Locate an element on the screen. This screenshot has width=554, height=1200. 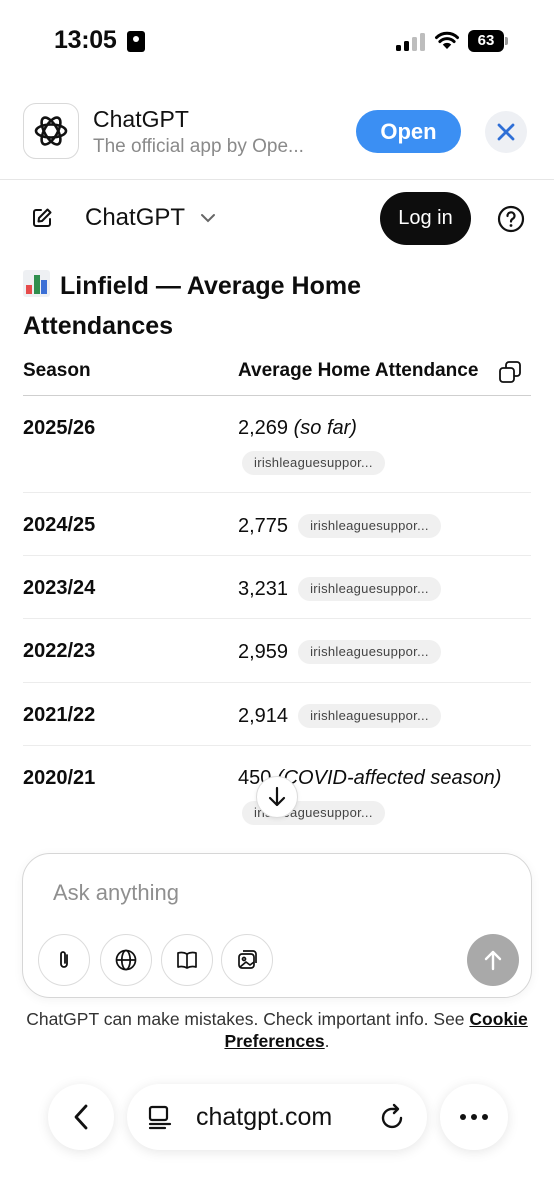
scroll-to-bottom-button is located at coordinates (277, 797).